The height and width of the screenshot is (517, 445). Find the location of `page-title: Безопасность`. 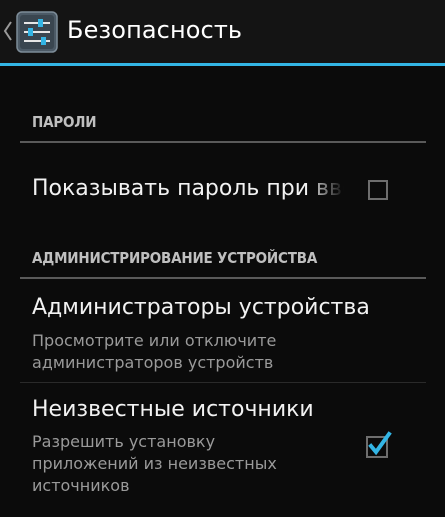

page-title: Безопасность is located at coordinates (155, 30).